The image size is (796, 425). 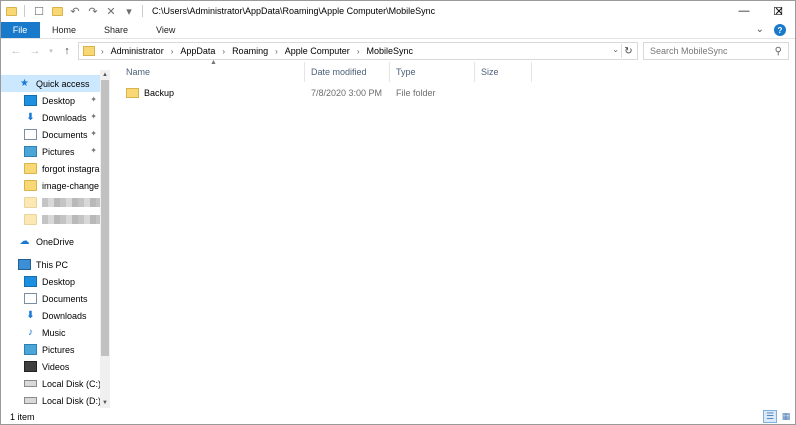 I want to click on nav-qa-forgot-instagram: forgot instagram, so click(x=50, y=168).